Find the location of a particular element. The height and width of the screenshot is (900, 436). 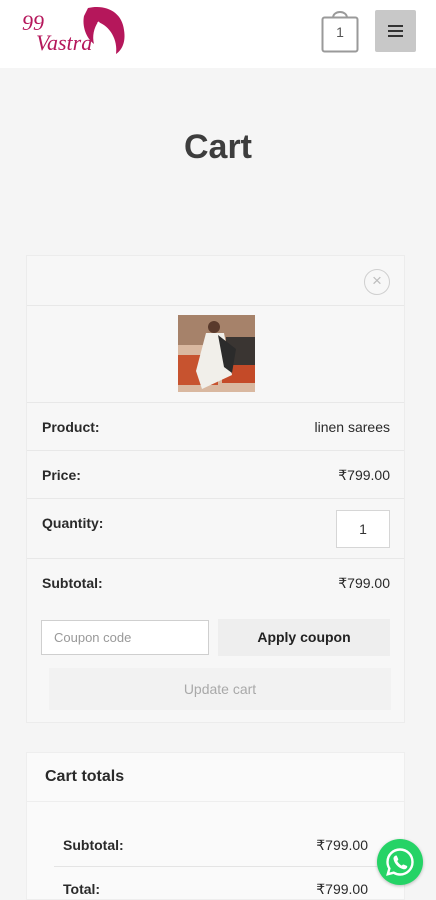

update-cart-button: Update cart is located at coordinates (220, 689).